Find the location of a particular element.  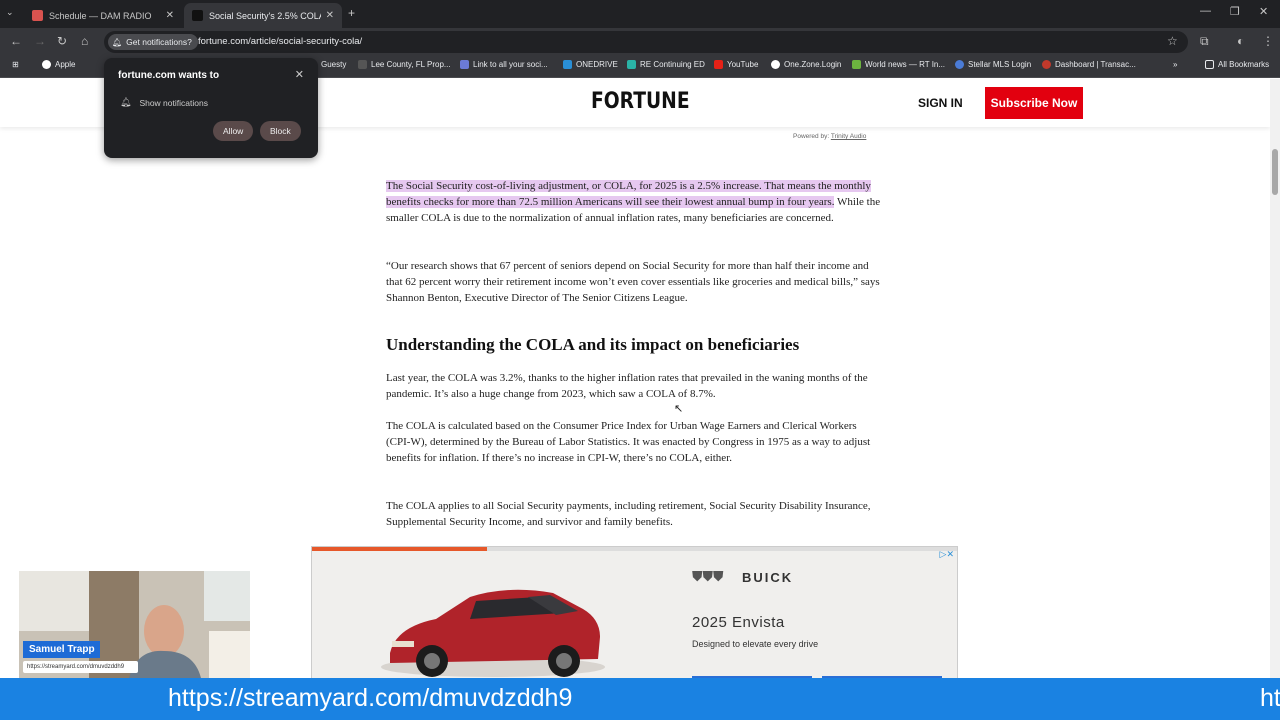

onedrive-icon is located at coordinates (567, 64).